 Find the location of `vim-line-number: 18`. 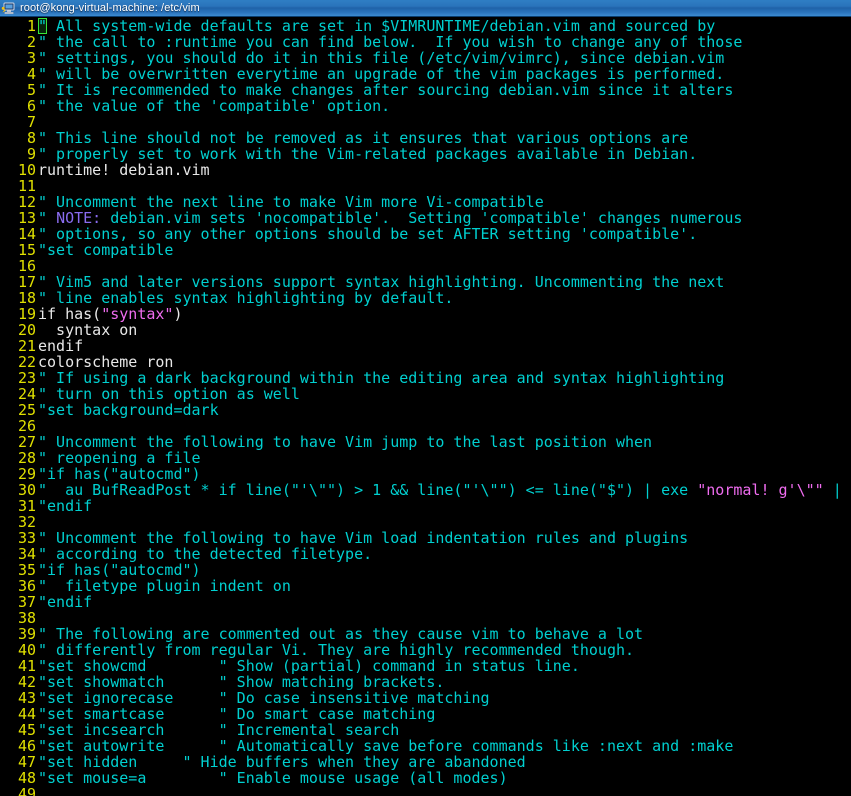

vim-line-number: 18 is located at coordinates (26, 298).